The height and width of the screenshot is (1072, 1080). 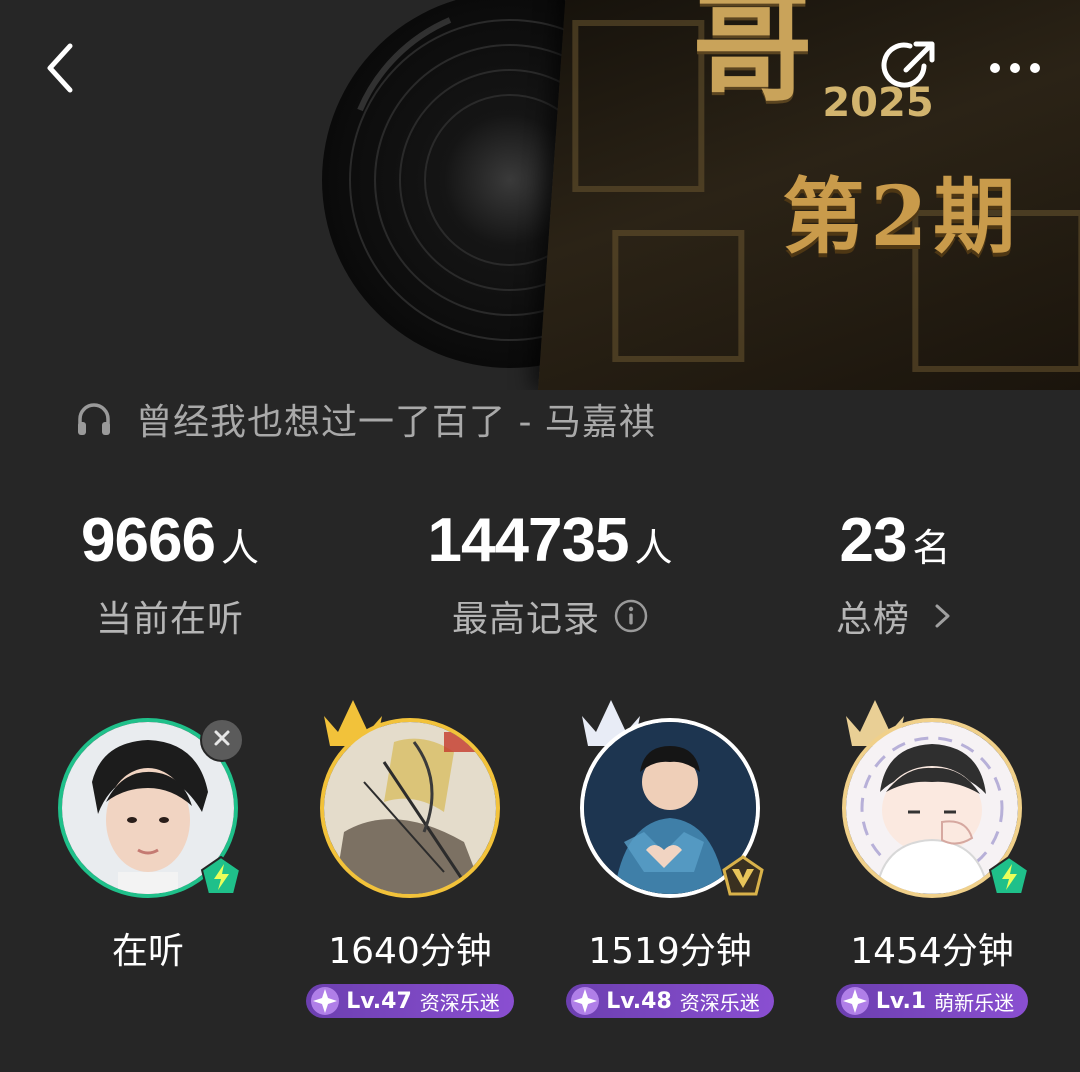 I want to click on listener-label: 1454分钟, so click(x=932, y=951).